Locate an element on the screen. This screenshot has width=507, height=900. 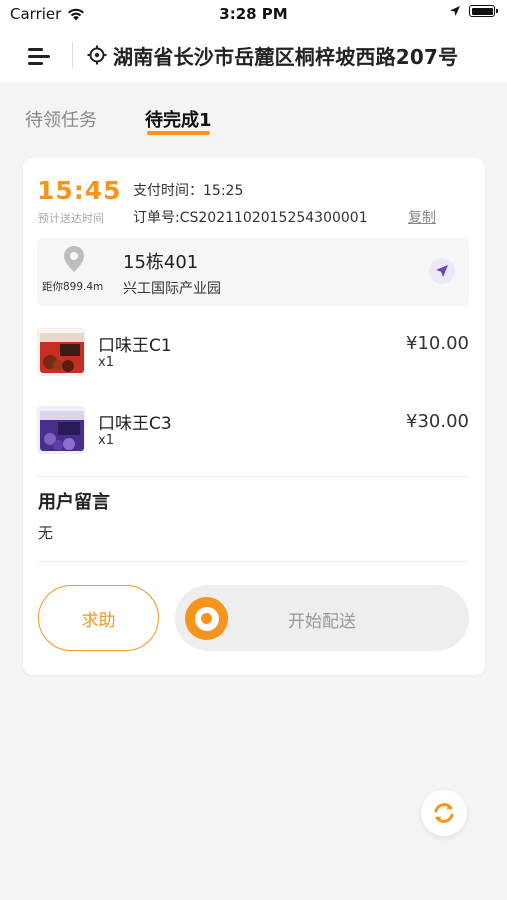
navigate-button is located at coordinates (442, 271).